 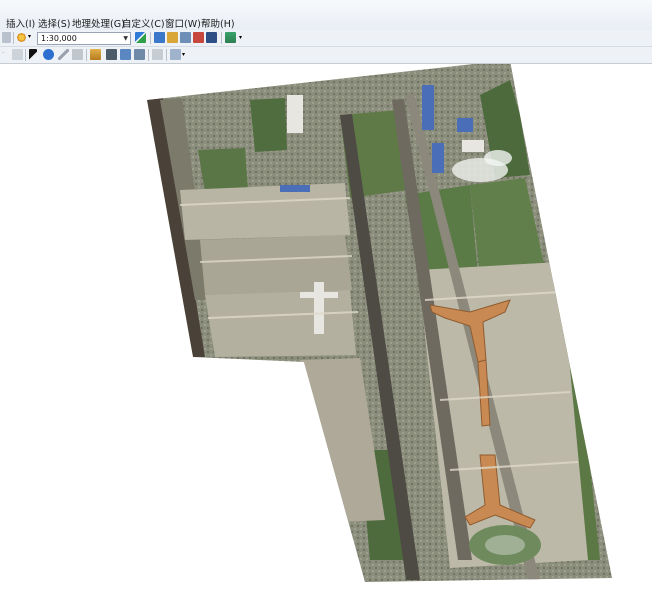 What do you see at coordinates (125, 38) in the screenshot?
I see `chevron-down-icon: ▼` at bounding box center [125, 38].